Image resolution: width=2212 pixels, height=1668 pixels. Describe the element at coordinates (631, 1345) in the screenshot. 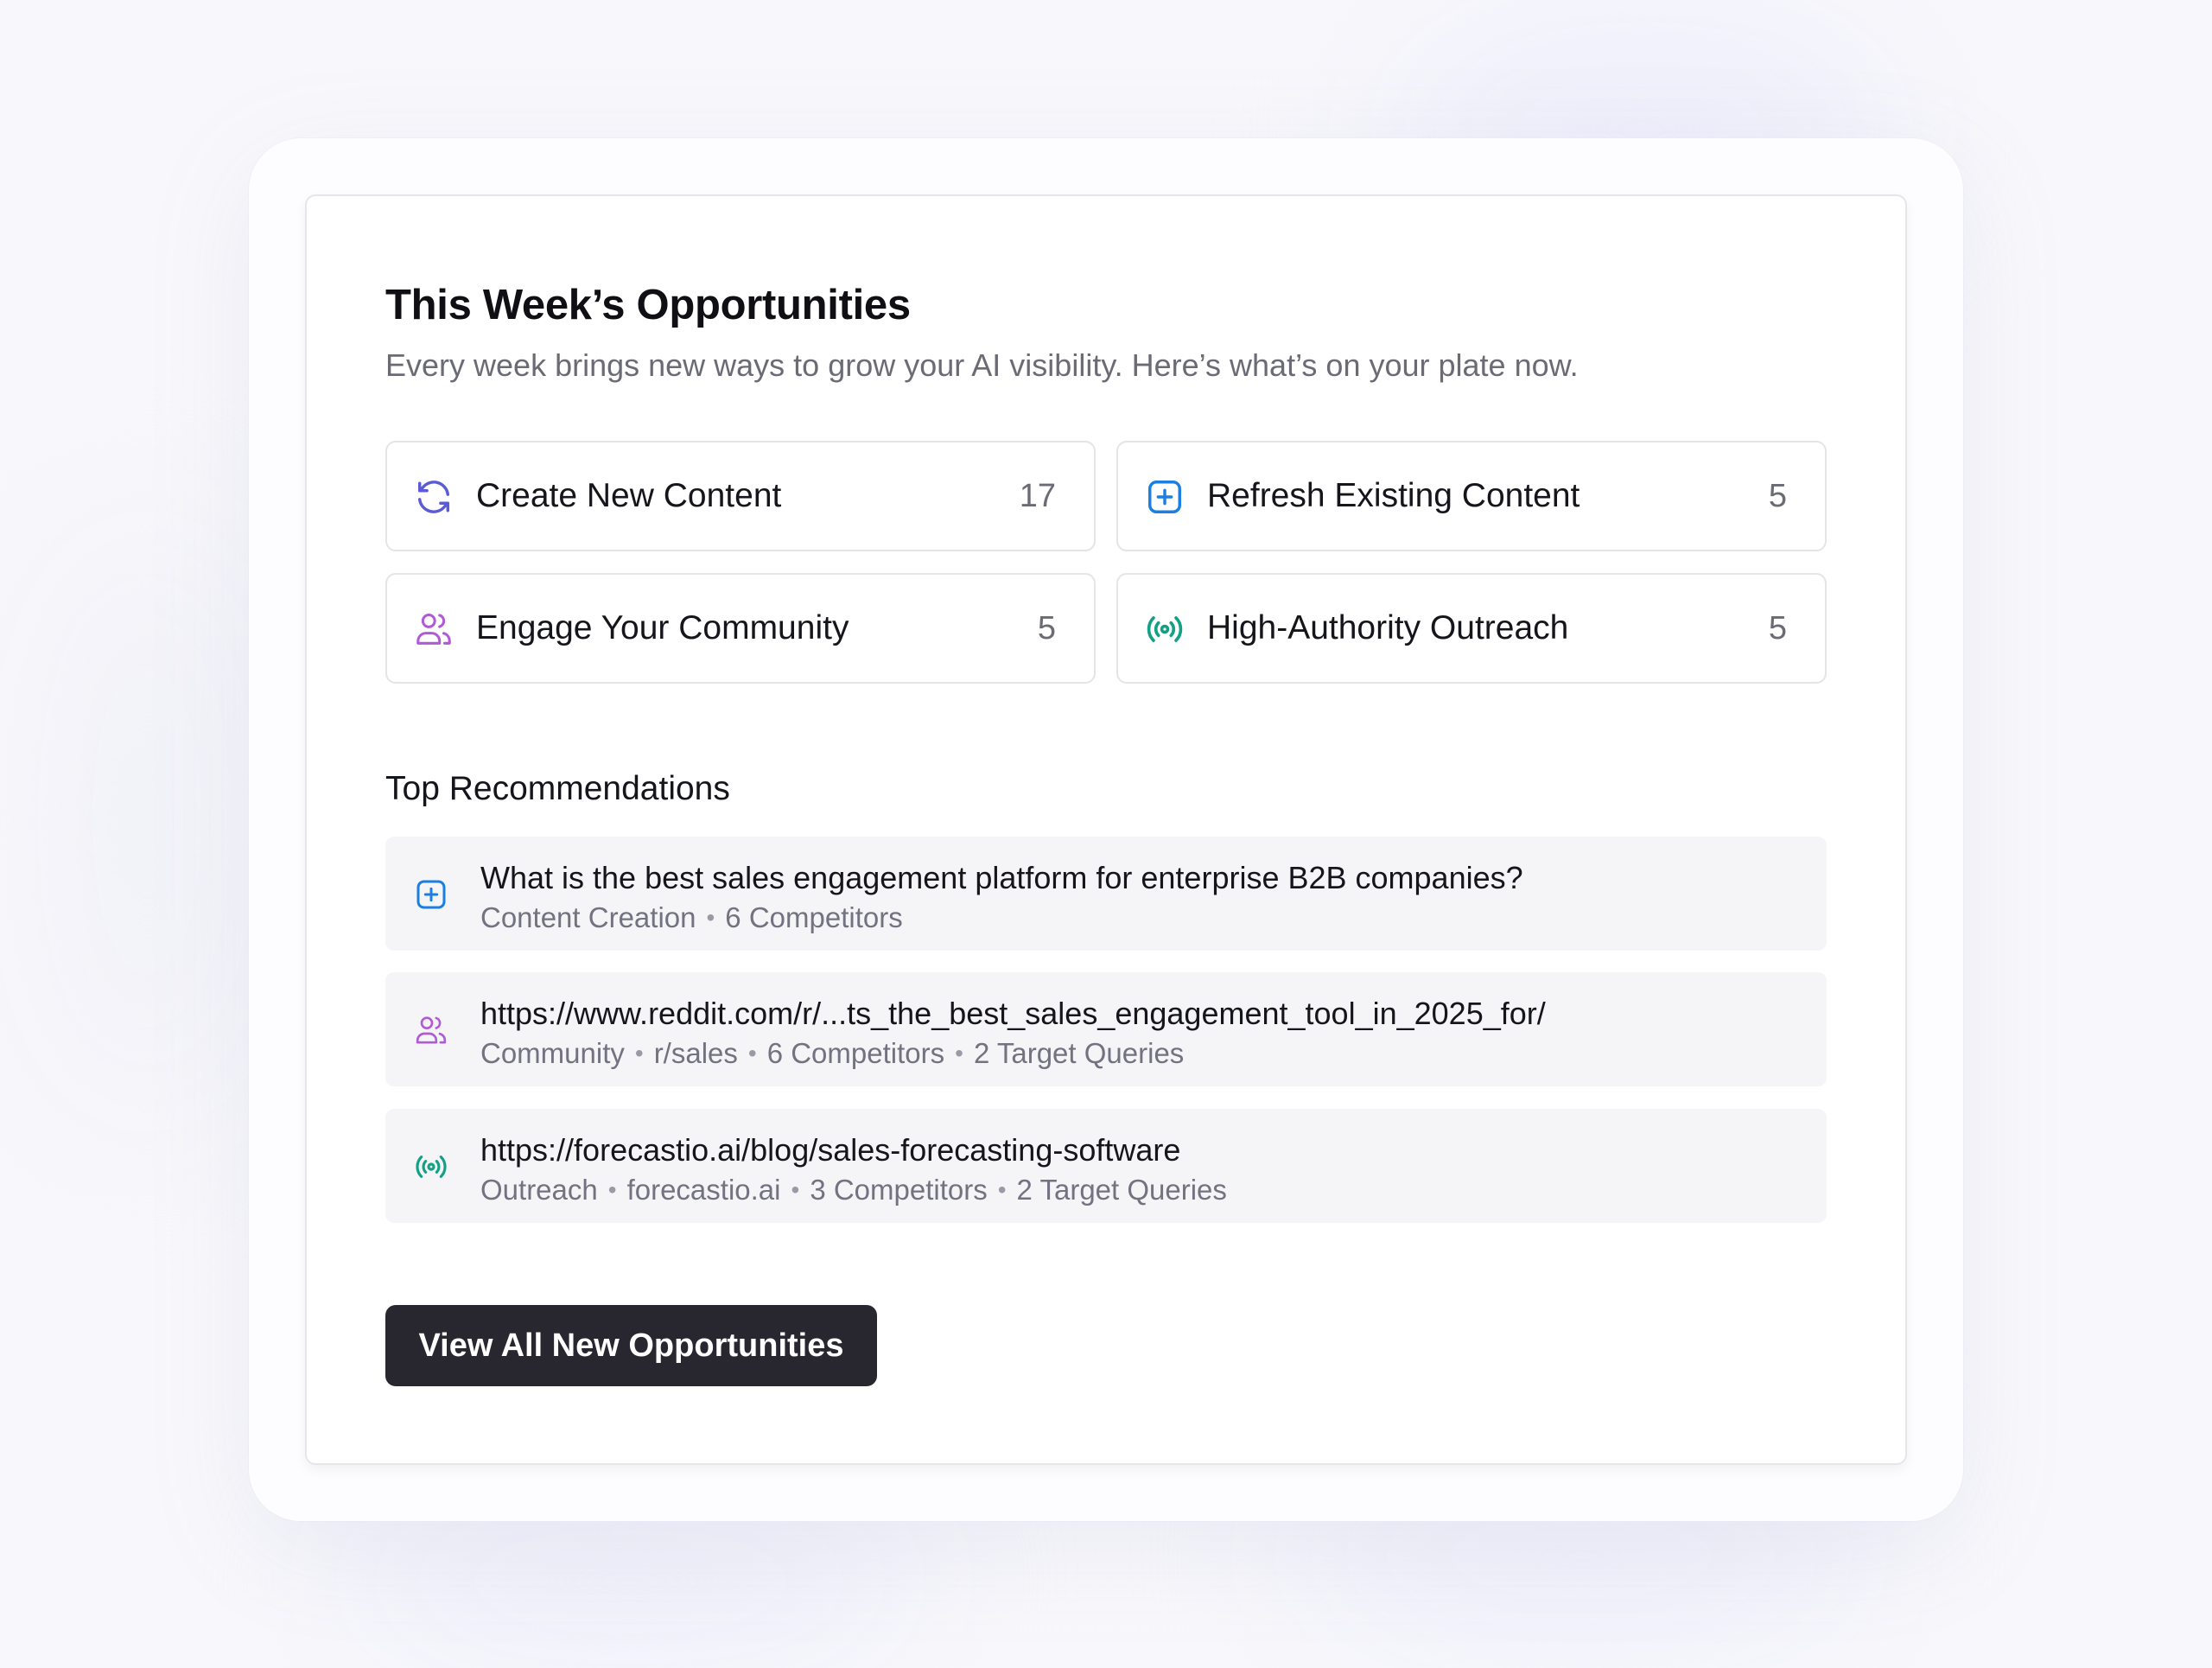

I see `view-all-opportunities-button: View All New Opportunities` at that location.